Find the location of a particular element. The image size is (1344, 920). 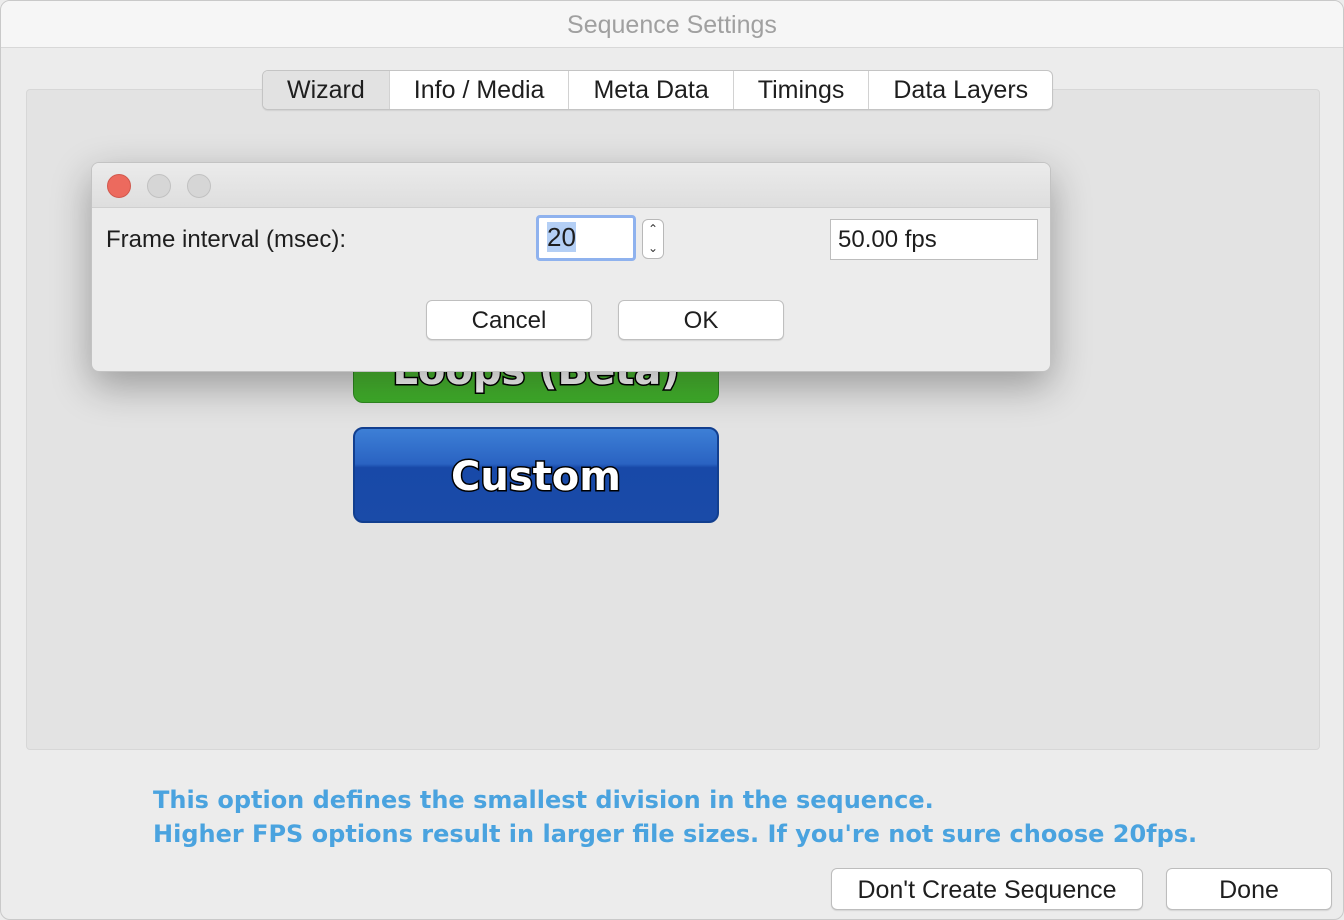

window-titlebar: Sequence Settings is located at coordinates (672, 24).